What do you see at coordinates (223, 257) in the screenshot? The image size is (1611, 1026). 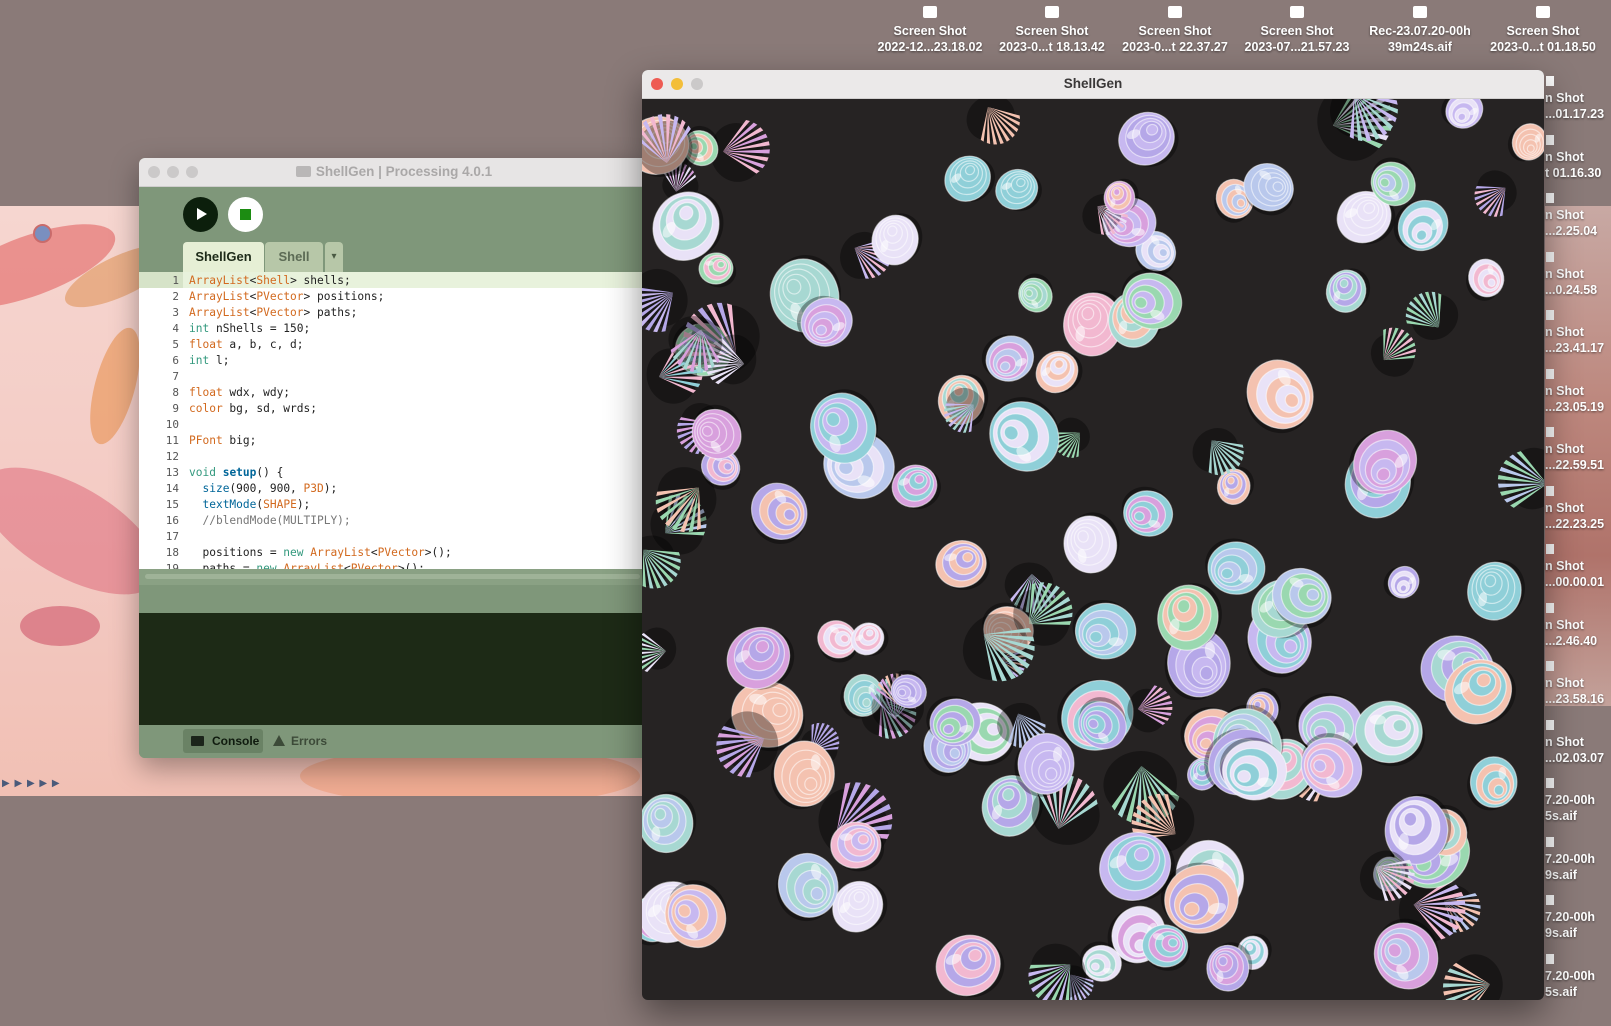 I see `tab-shellgen: ShellGen` at bounding box center [223, 257].